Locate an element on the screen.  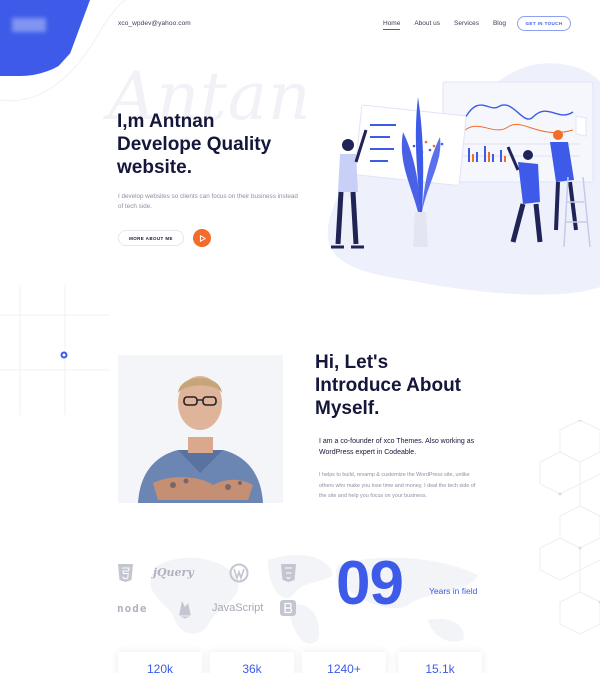
nav-home: Home is located at coordinates (392, 25).